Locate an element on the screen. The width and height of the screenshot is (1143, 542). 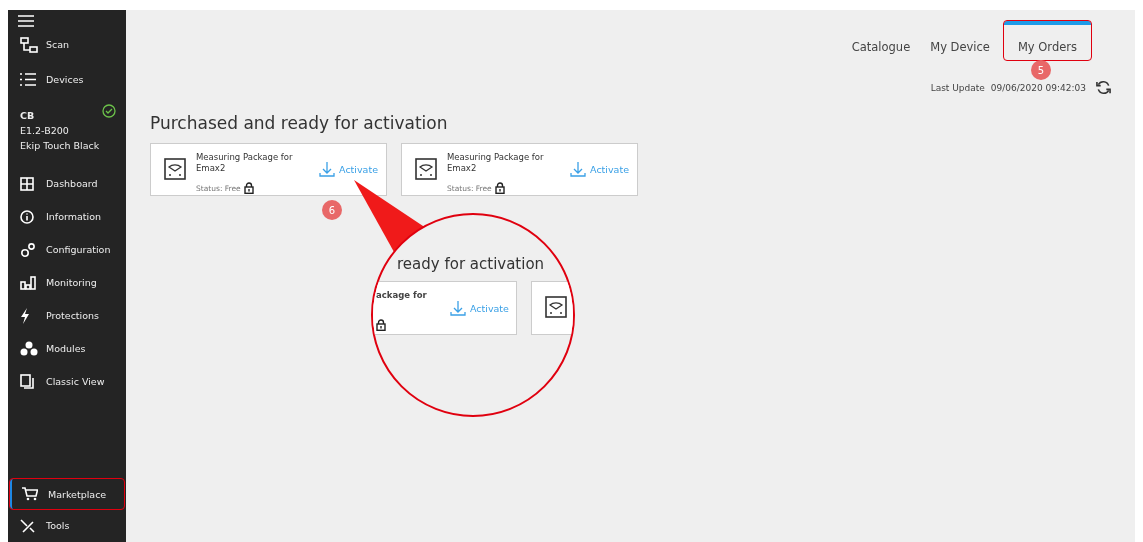
zoomed-title: ready for activation is located at coordinates (471, 264).